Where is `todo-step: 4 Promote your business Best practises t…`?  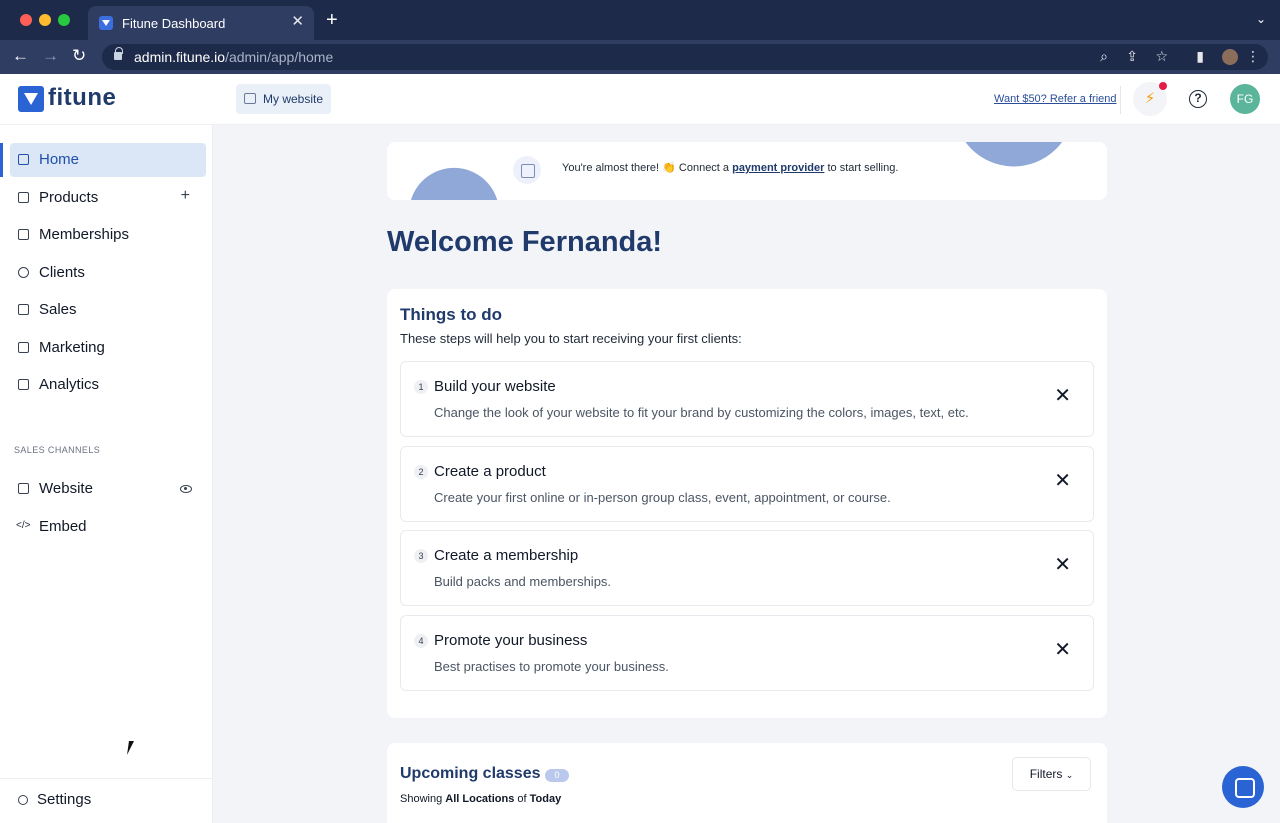
todo-step: 4 Promote your business Best practises t… is located at coordinates (747, 653).